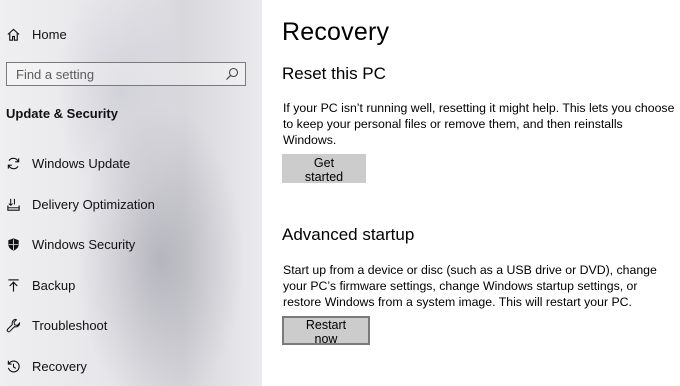 Image resolution: width=680 pixels, height=386 pixels. I want to click on sidebar-item-windows-update: Windows Update, so click(131, 163).